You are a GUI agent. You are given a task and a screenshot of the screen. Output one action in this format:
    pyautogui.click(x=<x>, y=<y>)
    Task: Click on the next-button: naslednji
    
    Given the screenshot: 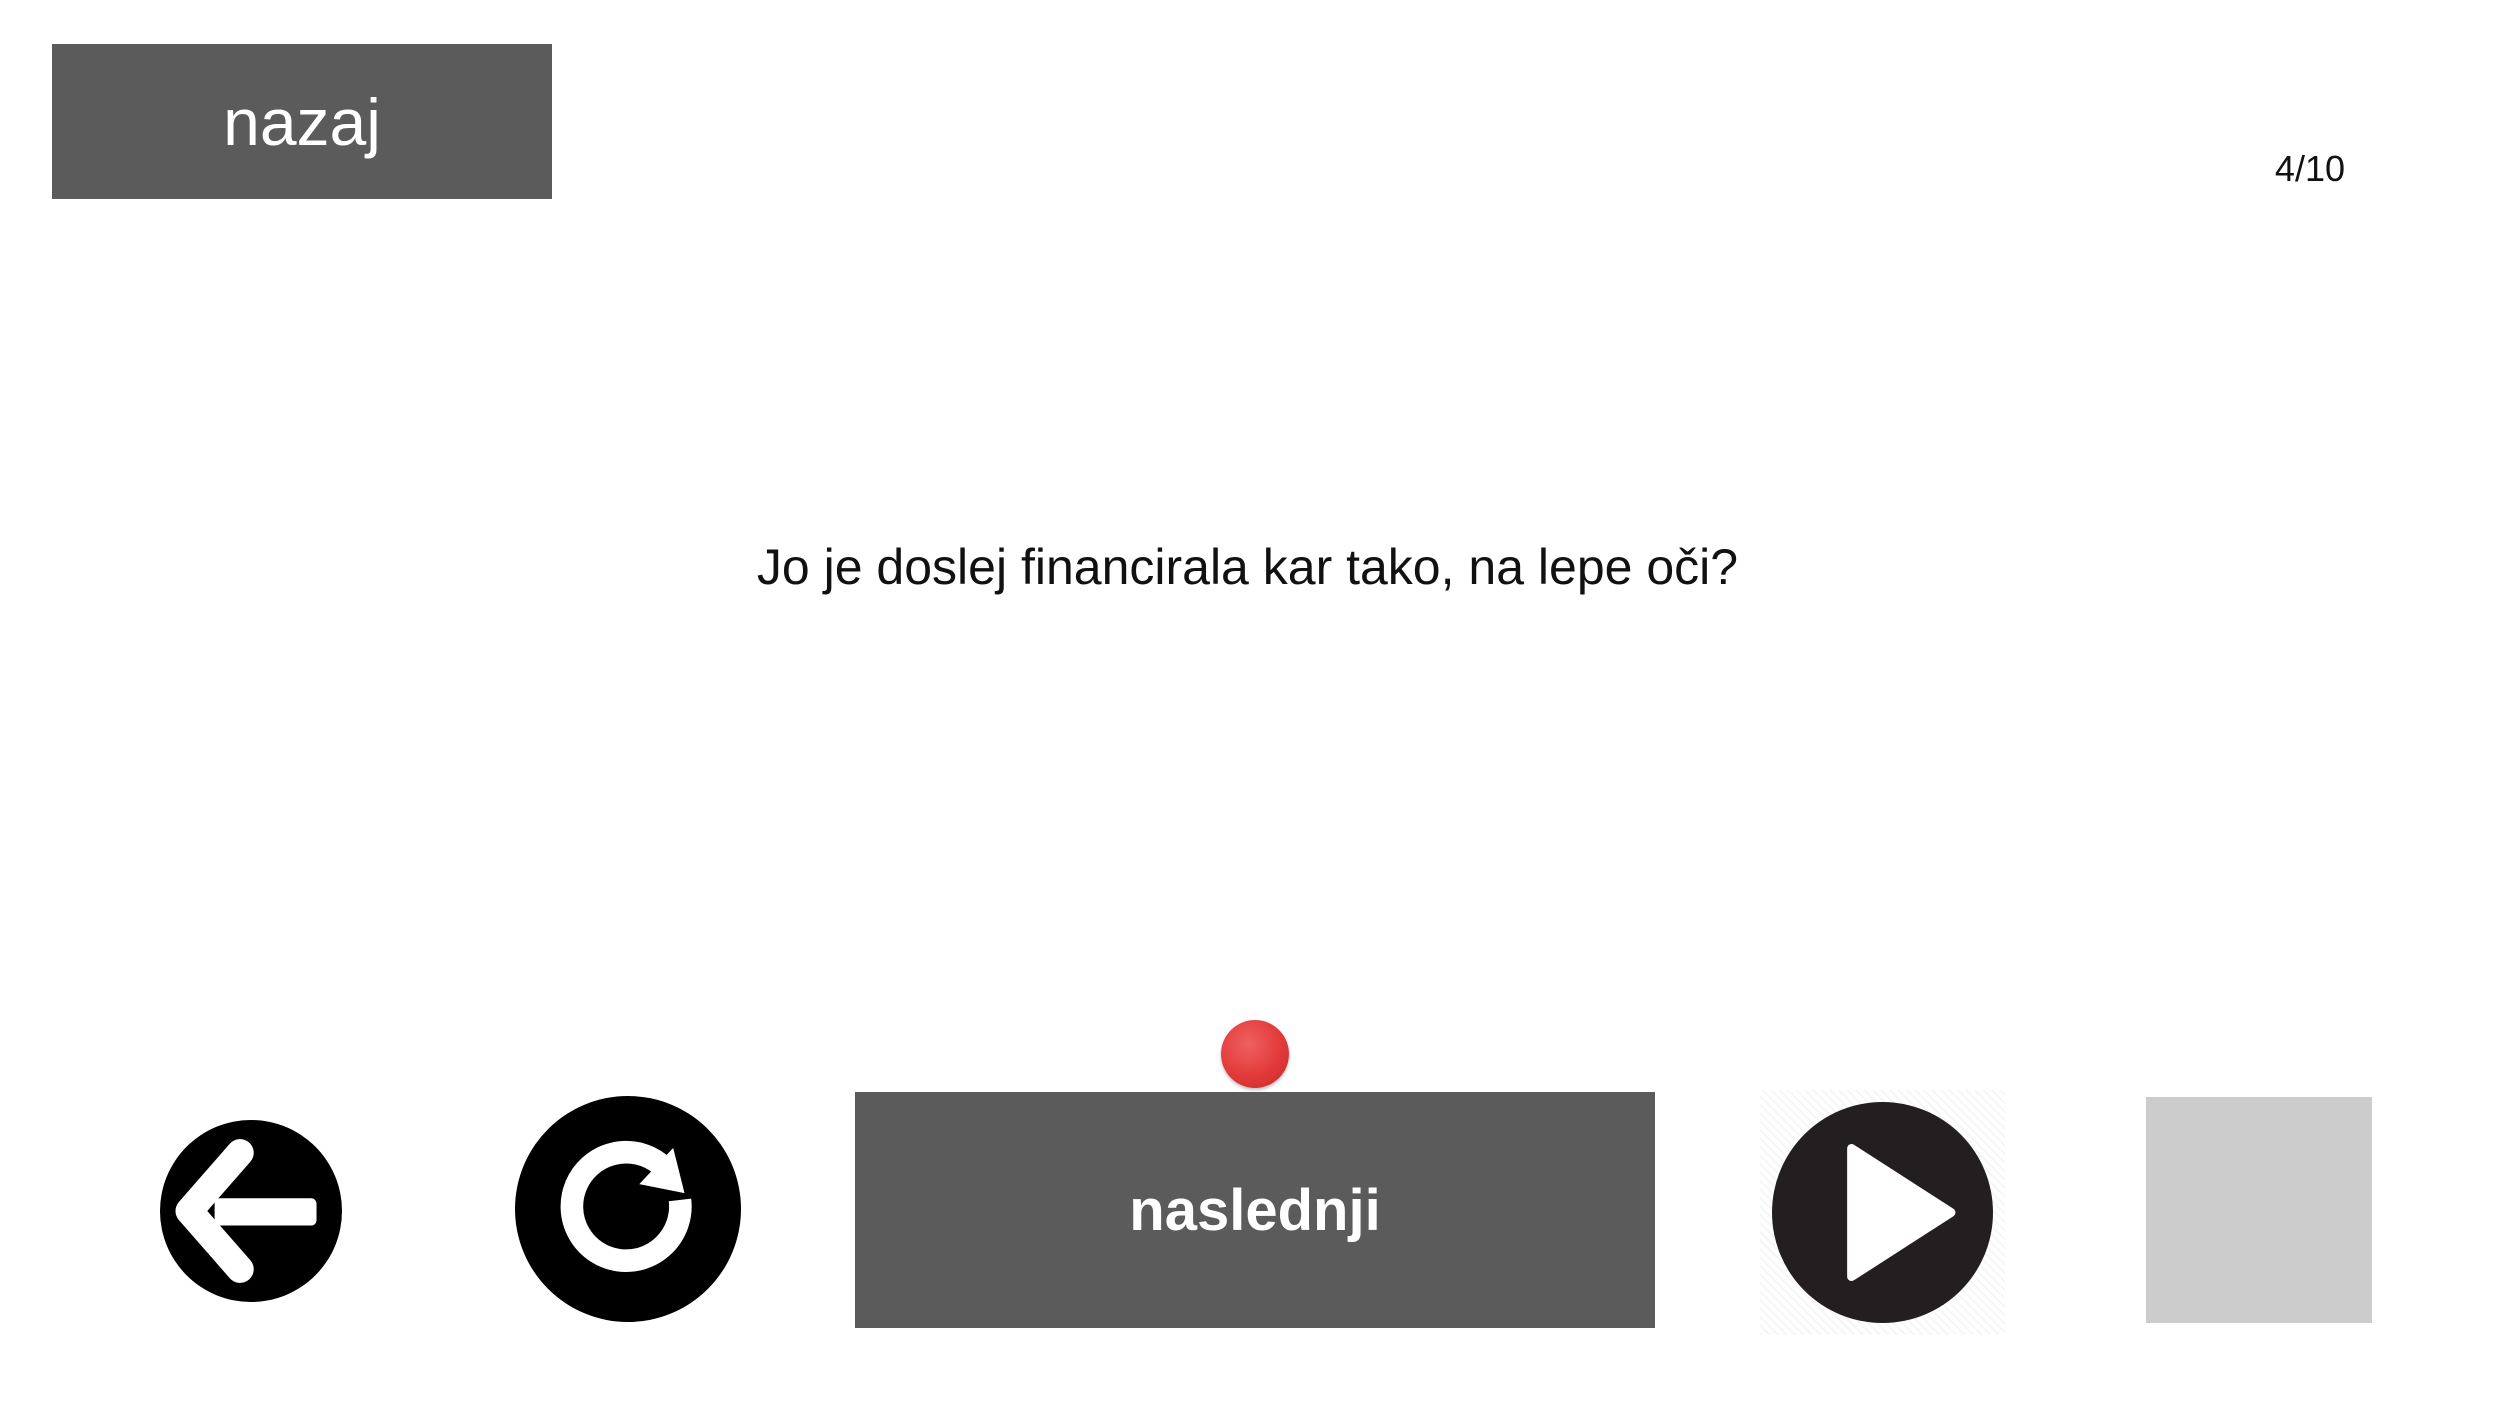 What is the action you would take?
    pyautogui.click(x=1255, y=1210)
    